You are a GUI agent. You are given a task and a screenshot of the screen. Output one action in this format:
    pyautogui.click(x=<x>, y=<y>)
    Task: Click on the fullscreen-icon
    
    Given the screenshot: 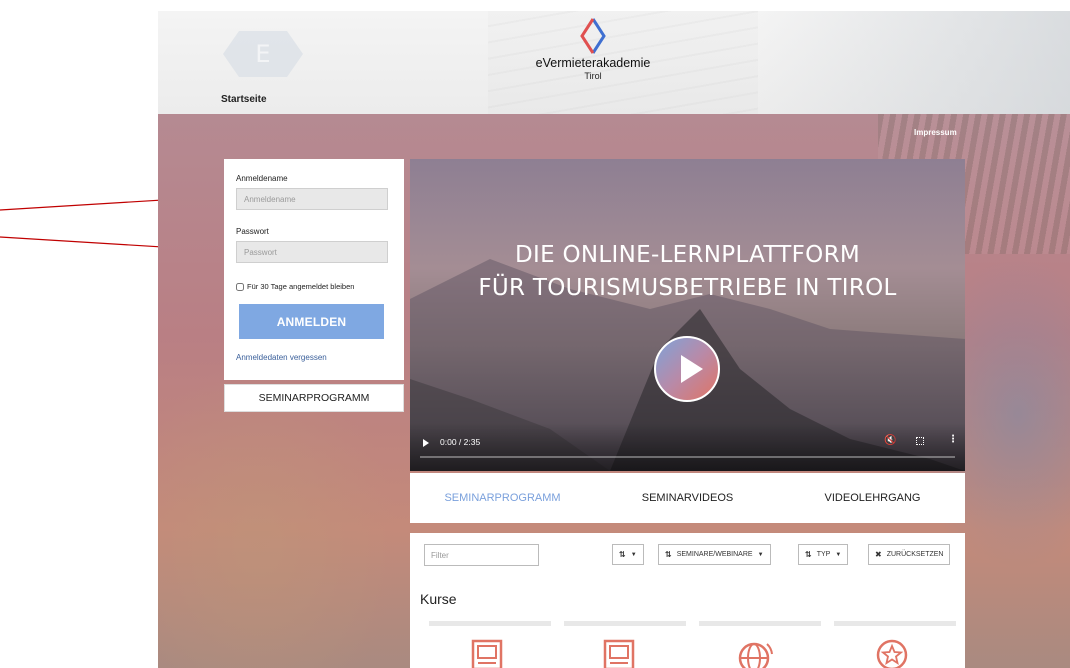 What is the action you would take?
    pyautogui.click(x=920, y=441)
    